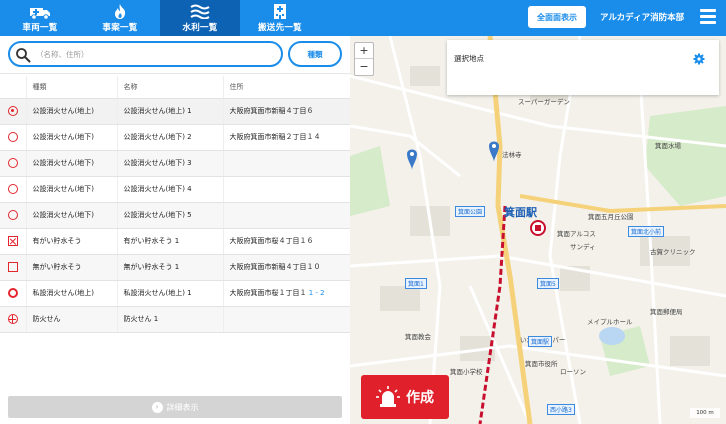 This screenshot has height=424, width=726. Describe the element at coordinates (561, 409) in the screenshot. I see `map-badge: 西小路3` at that location.